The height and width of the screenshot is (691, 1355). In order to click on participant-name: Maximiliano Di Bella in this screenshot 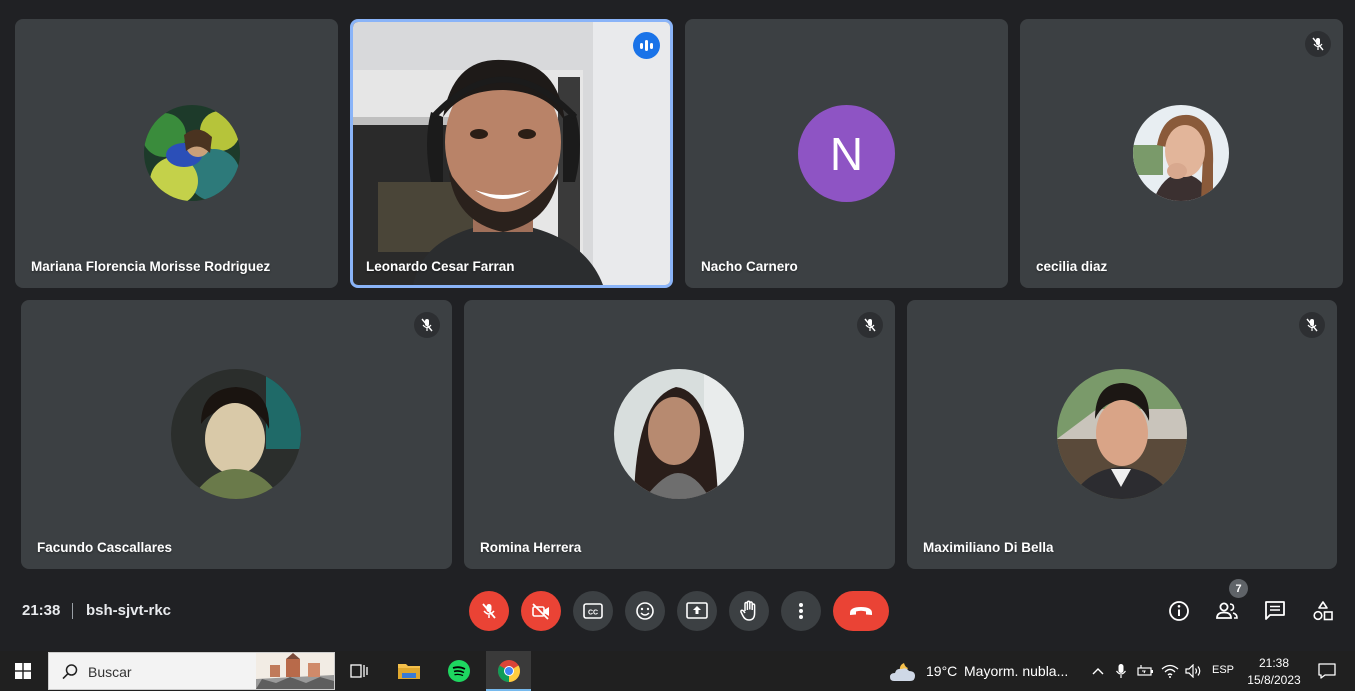, I will do `click(988, 547)`.